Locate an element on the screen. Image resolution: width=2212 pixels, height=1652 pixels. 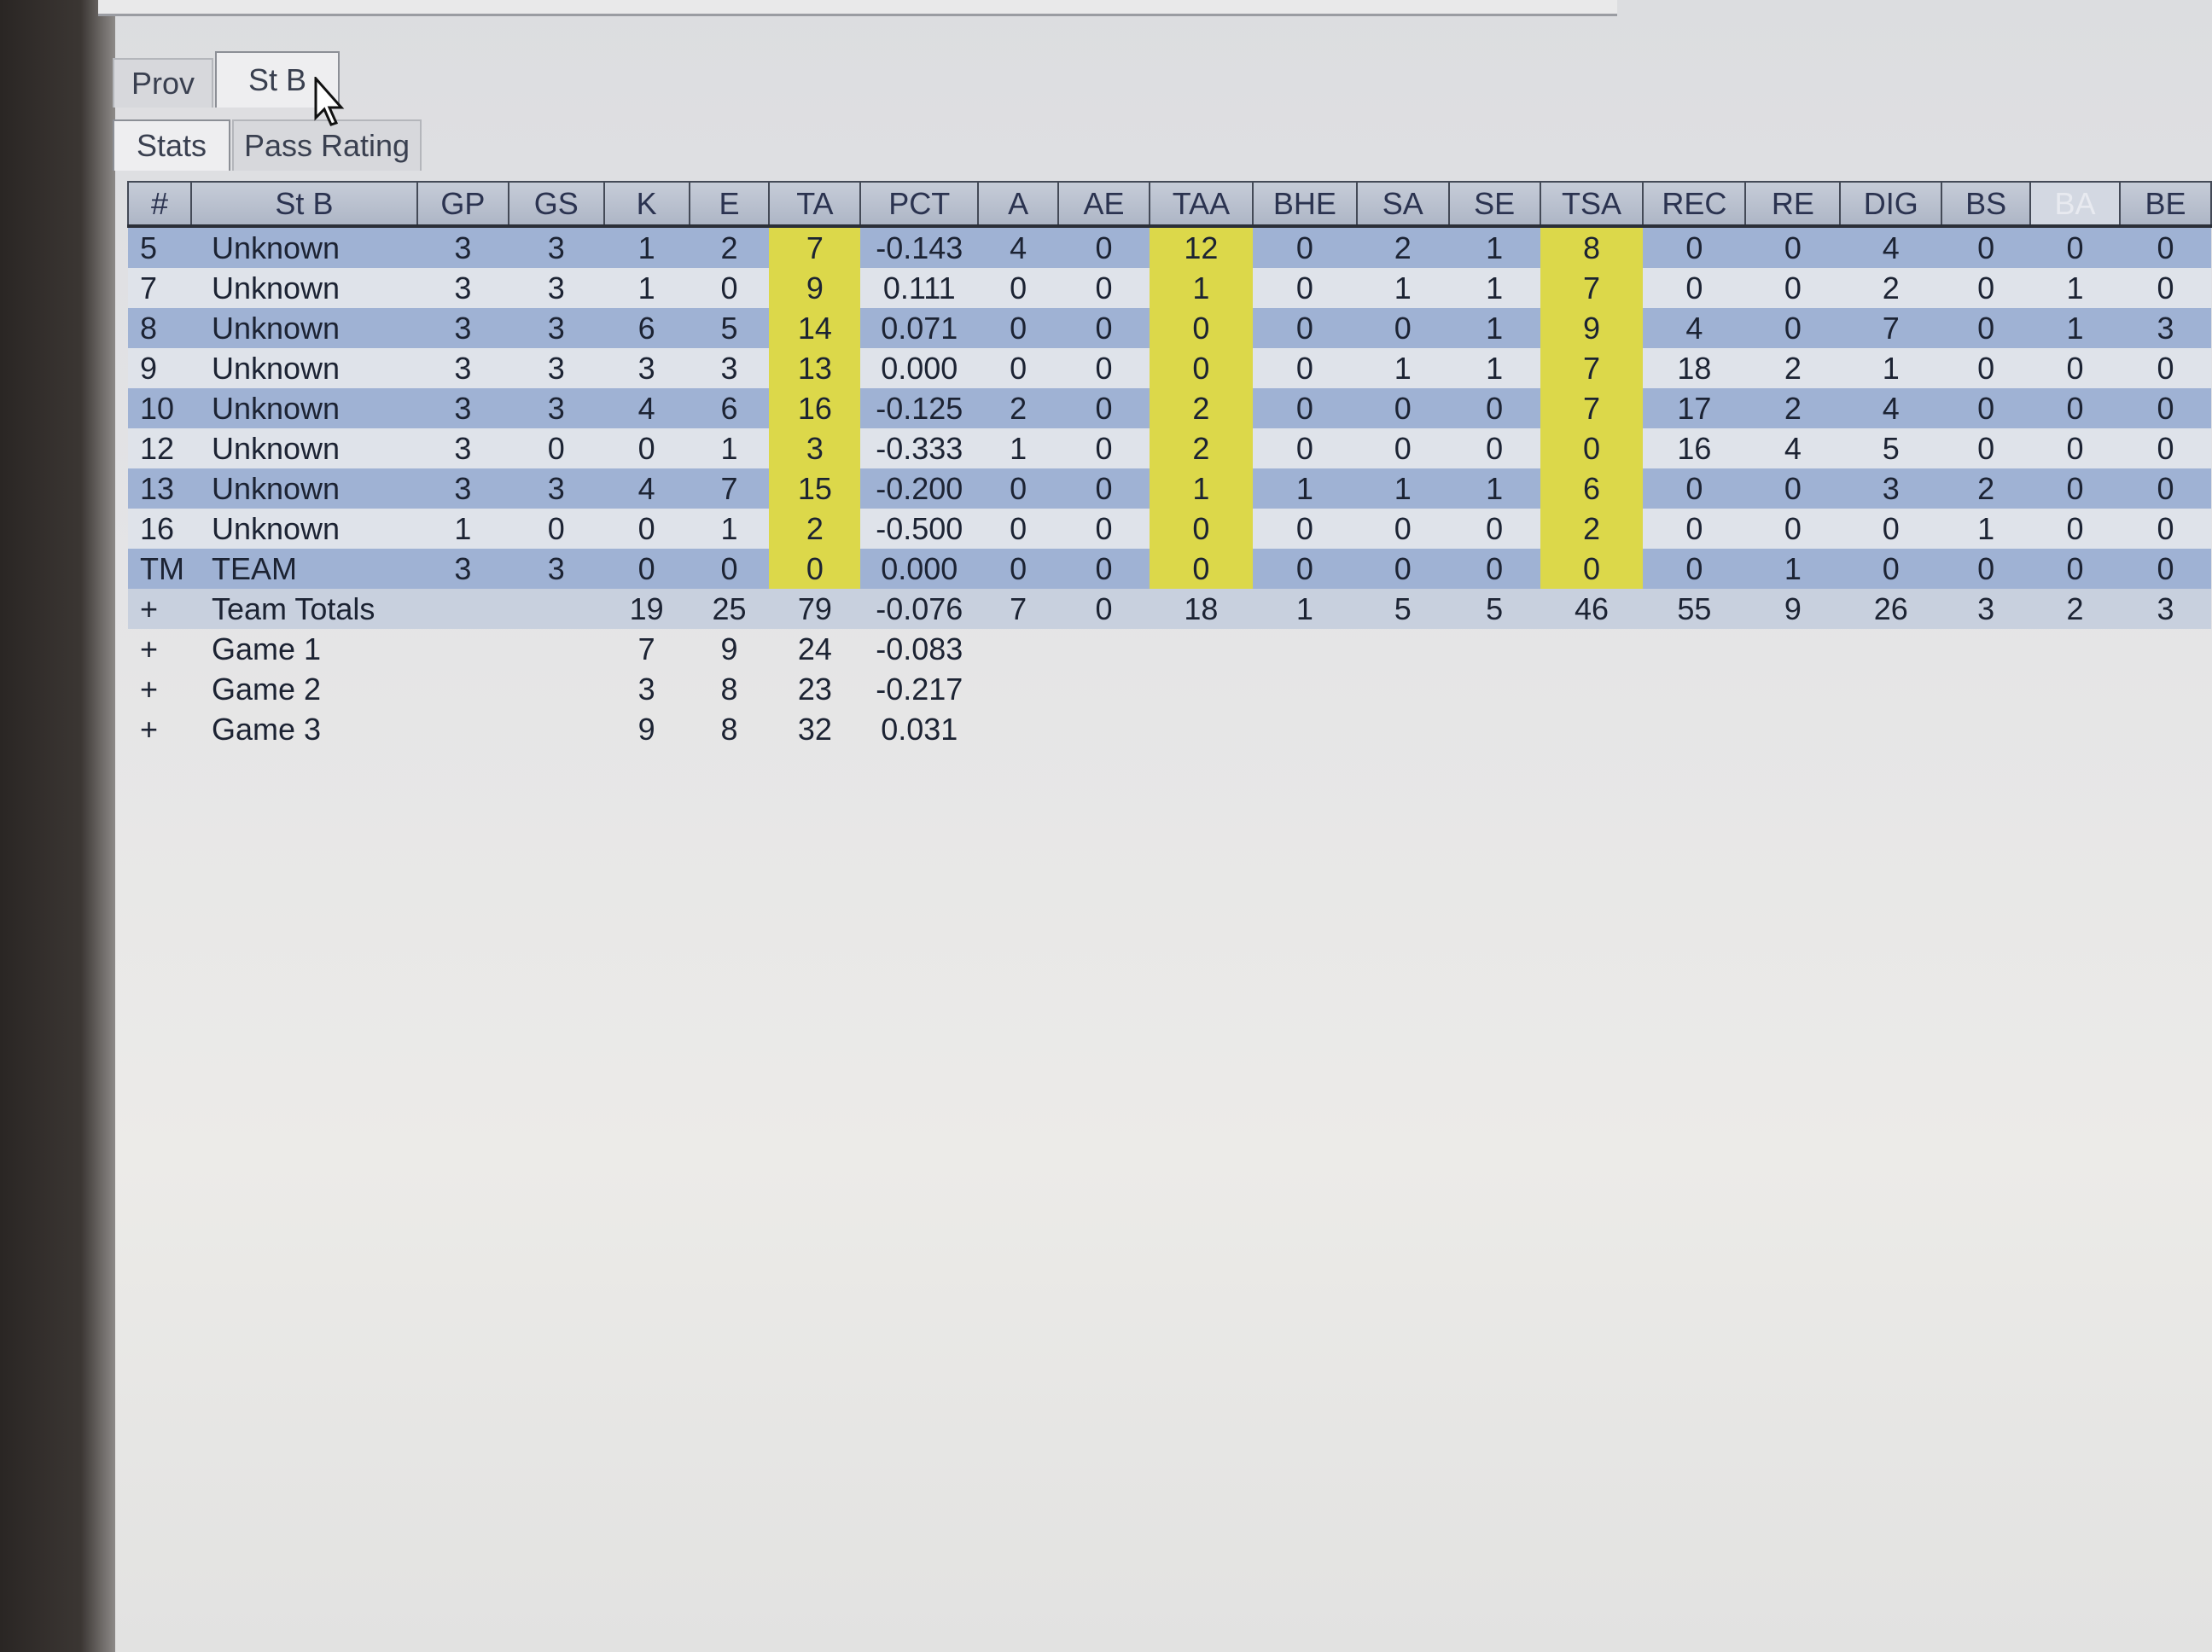
column-header-st-b: St B is located at coordinates (303, 204).